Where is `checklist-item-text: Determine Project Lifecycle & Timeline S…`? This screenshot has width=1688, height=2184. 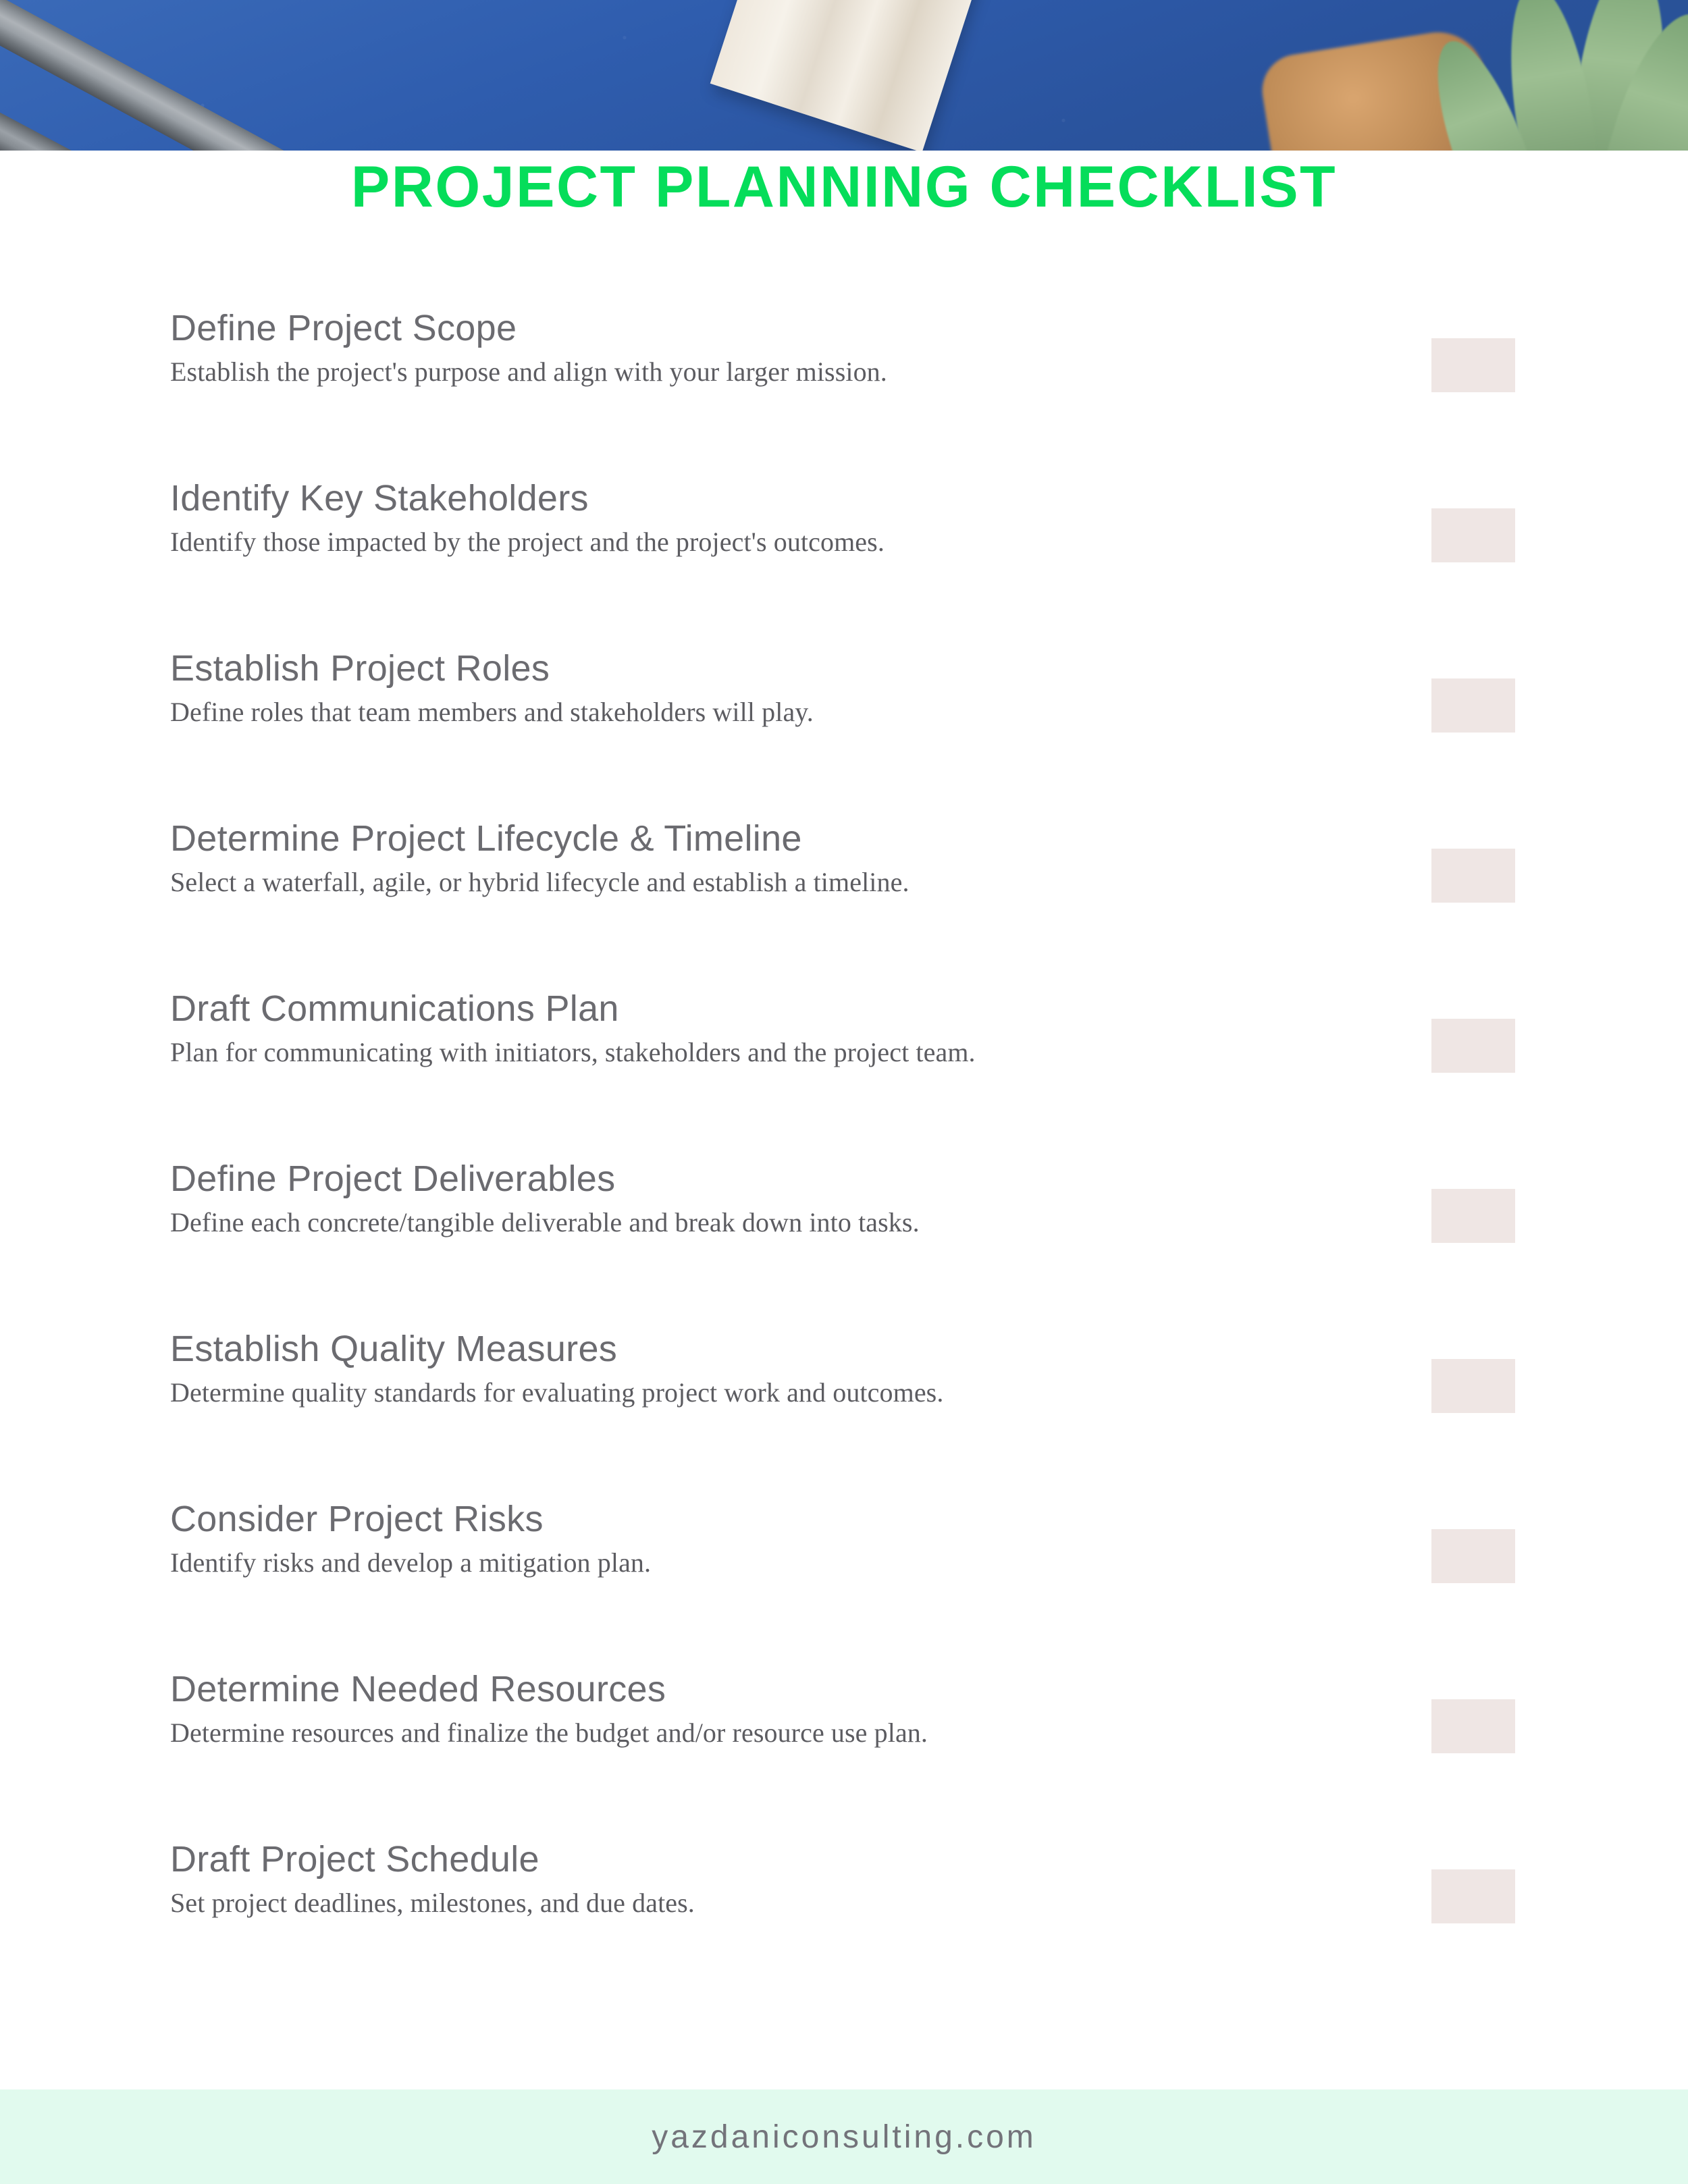
checklist-item-text: Determine Project Lifecycle & Timeline S… is located at coordinates (778, 858).